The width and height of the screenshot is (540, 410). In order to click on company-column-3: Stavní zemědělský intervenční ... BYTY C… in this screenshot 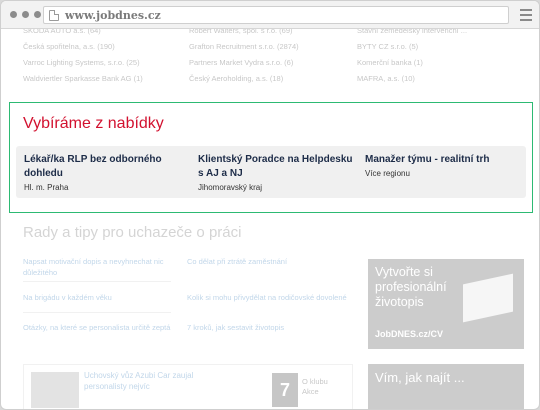, I will do `click(412, 58)`.